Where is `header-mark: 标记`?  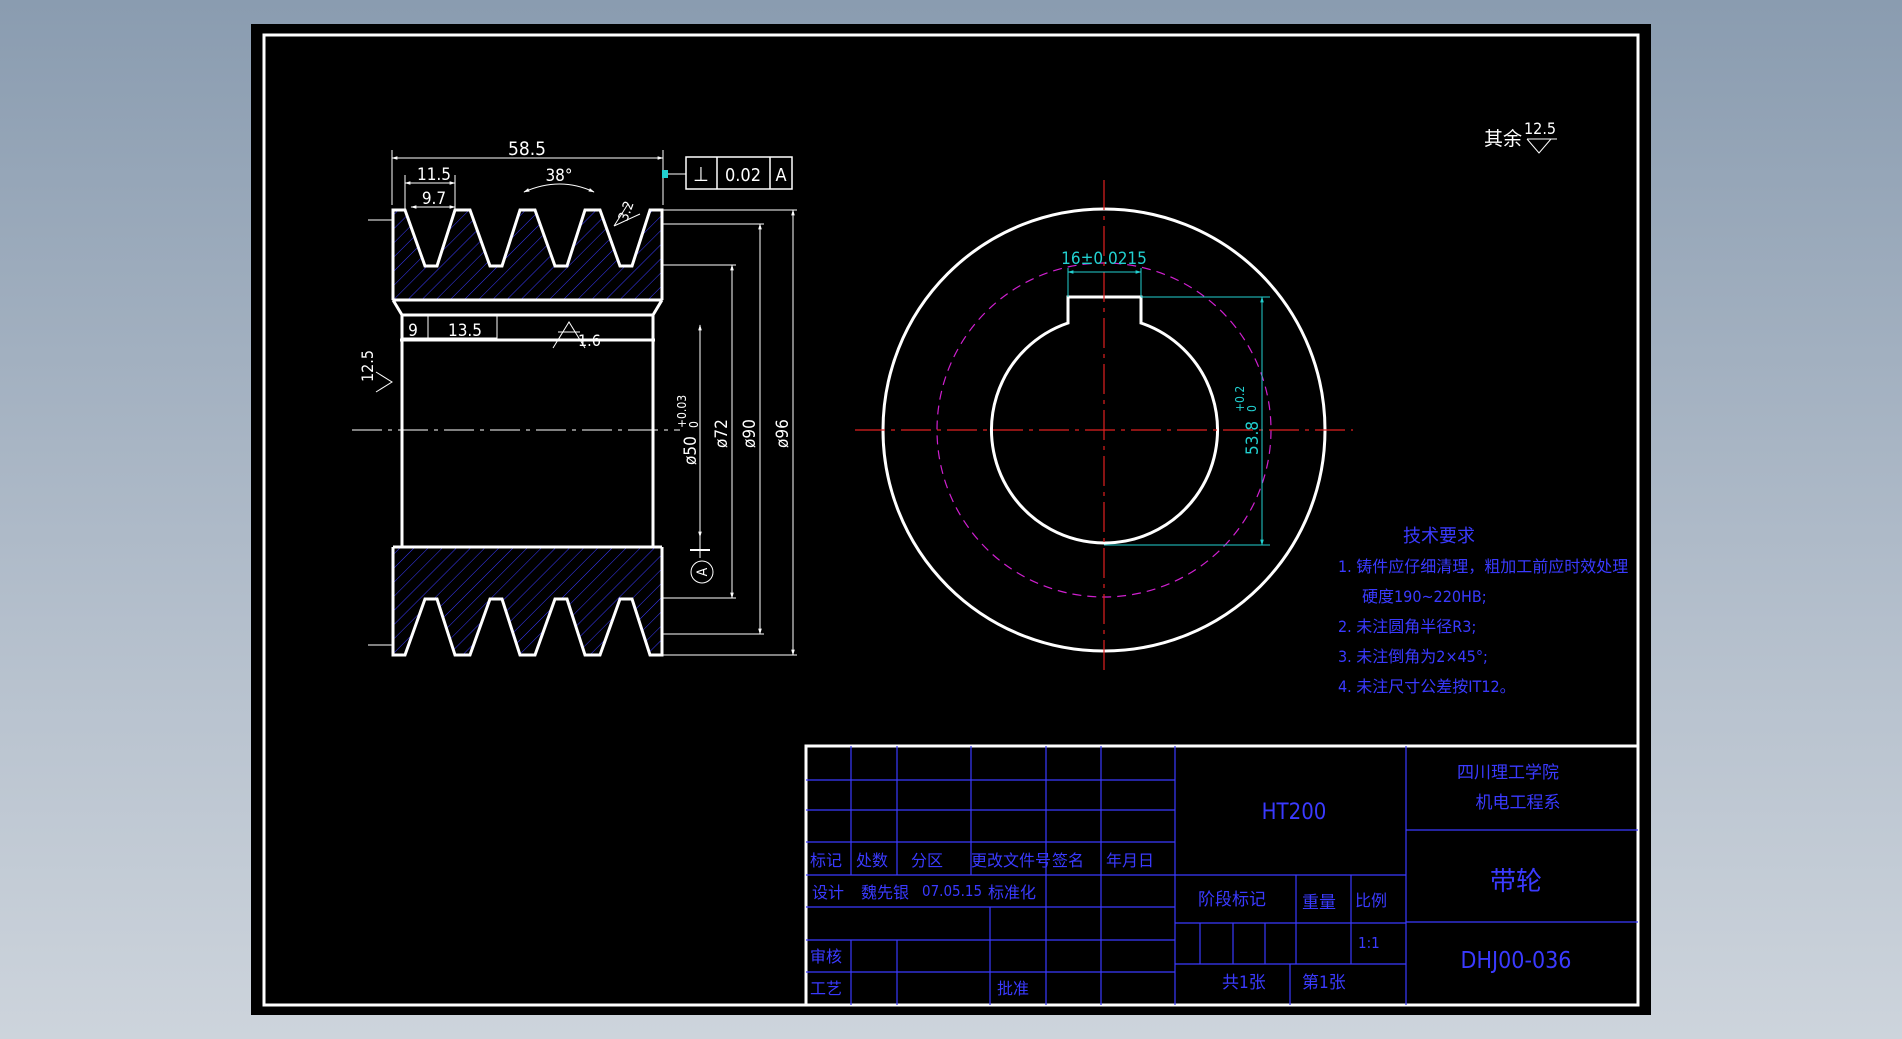 header-mark: 标记 is located at coordinates (826, 860).